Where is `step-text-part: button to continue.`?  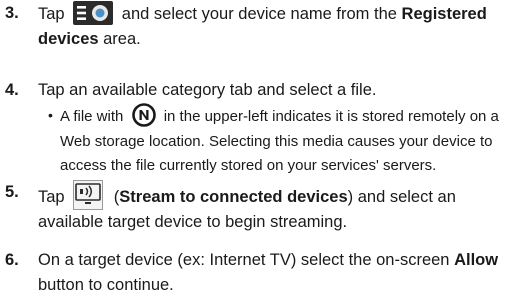 step-text-part: button to continue. is located at coordinates (106, 285).